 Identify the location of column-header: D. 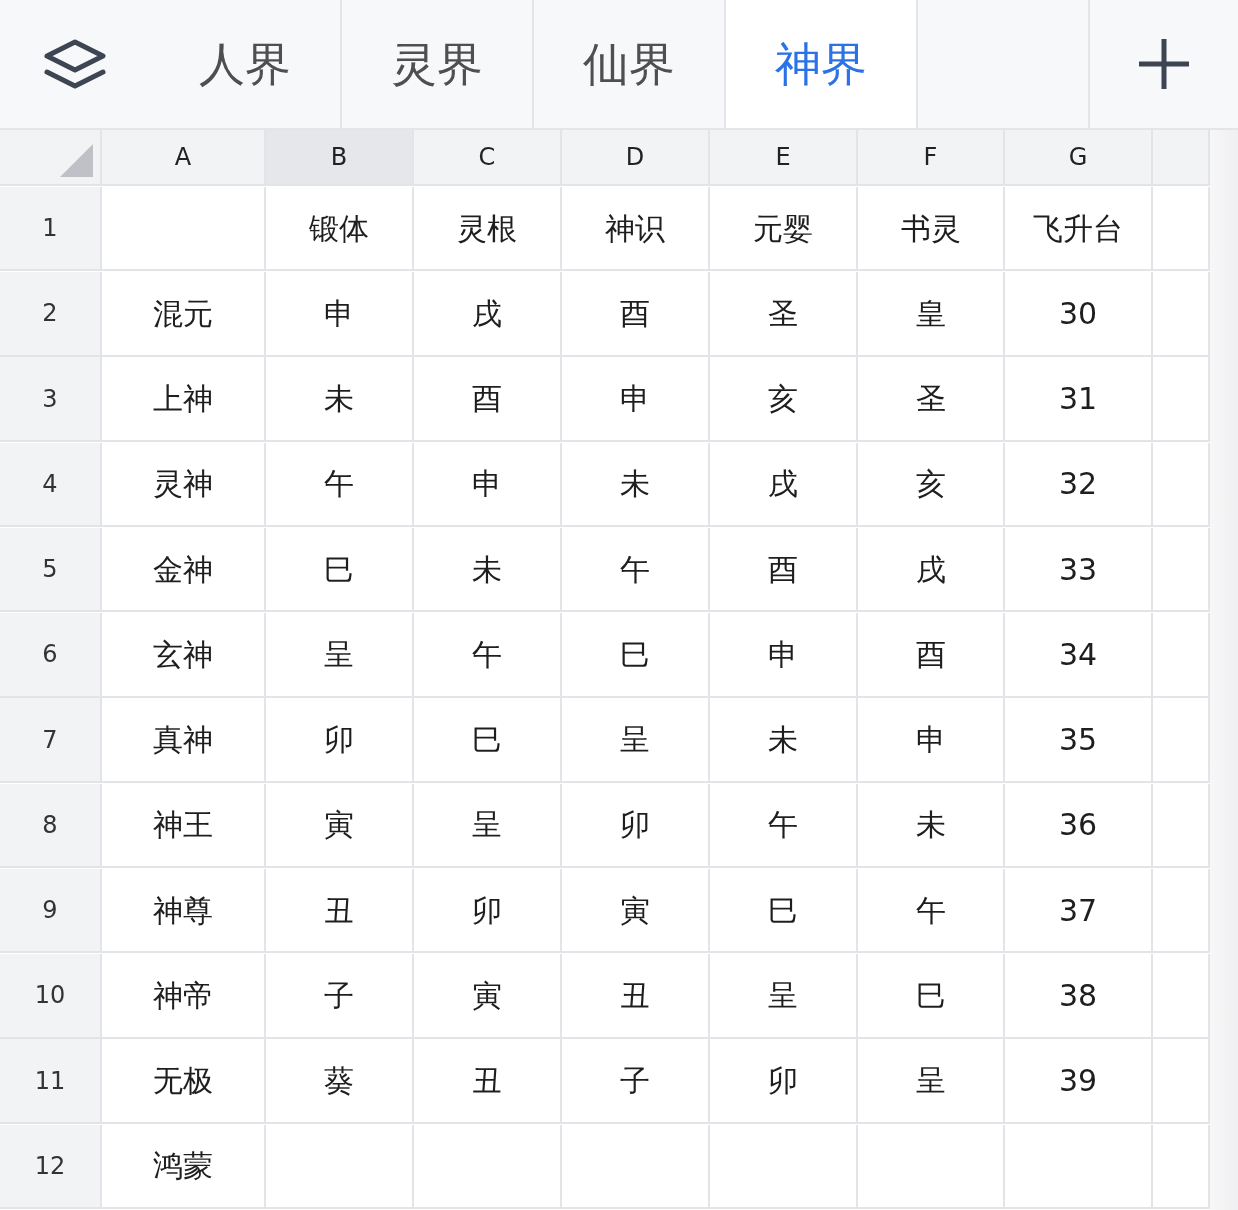
(636, 158).